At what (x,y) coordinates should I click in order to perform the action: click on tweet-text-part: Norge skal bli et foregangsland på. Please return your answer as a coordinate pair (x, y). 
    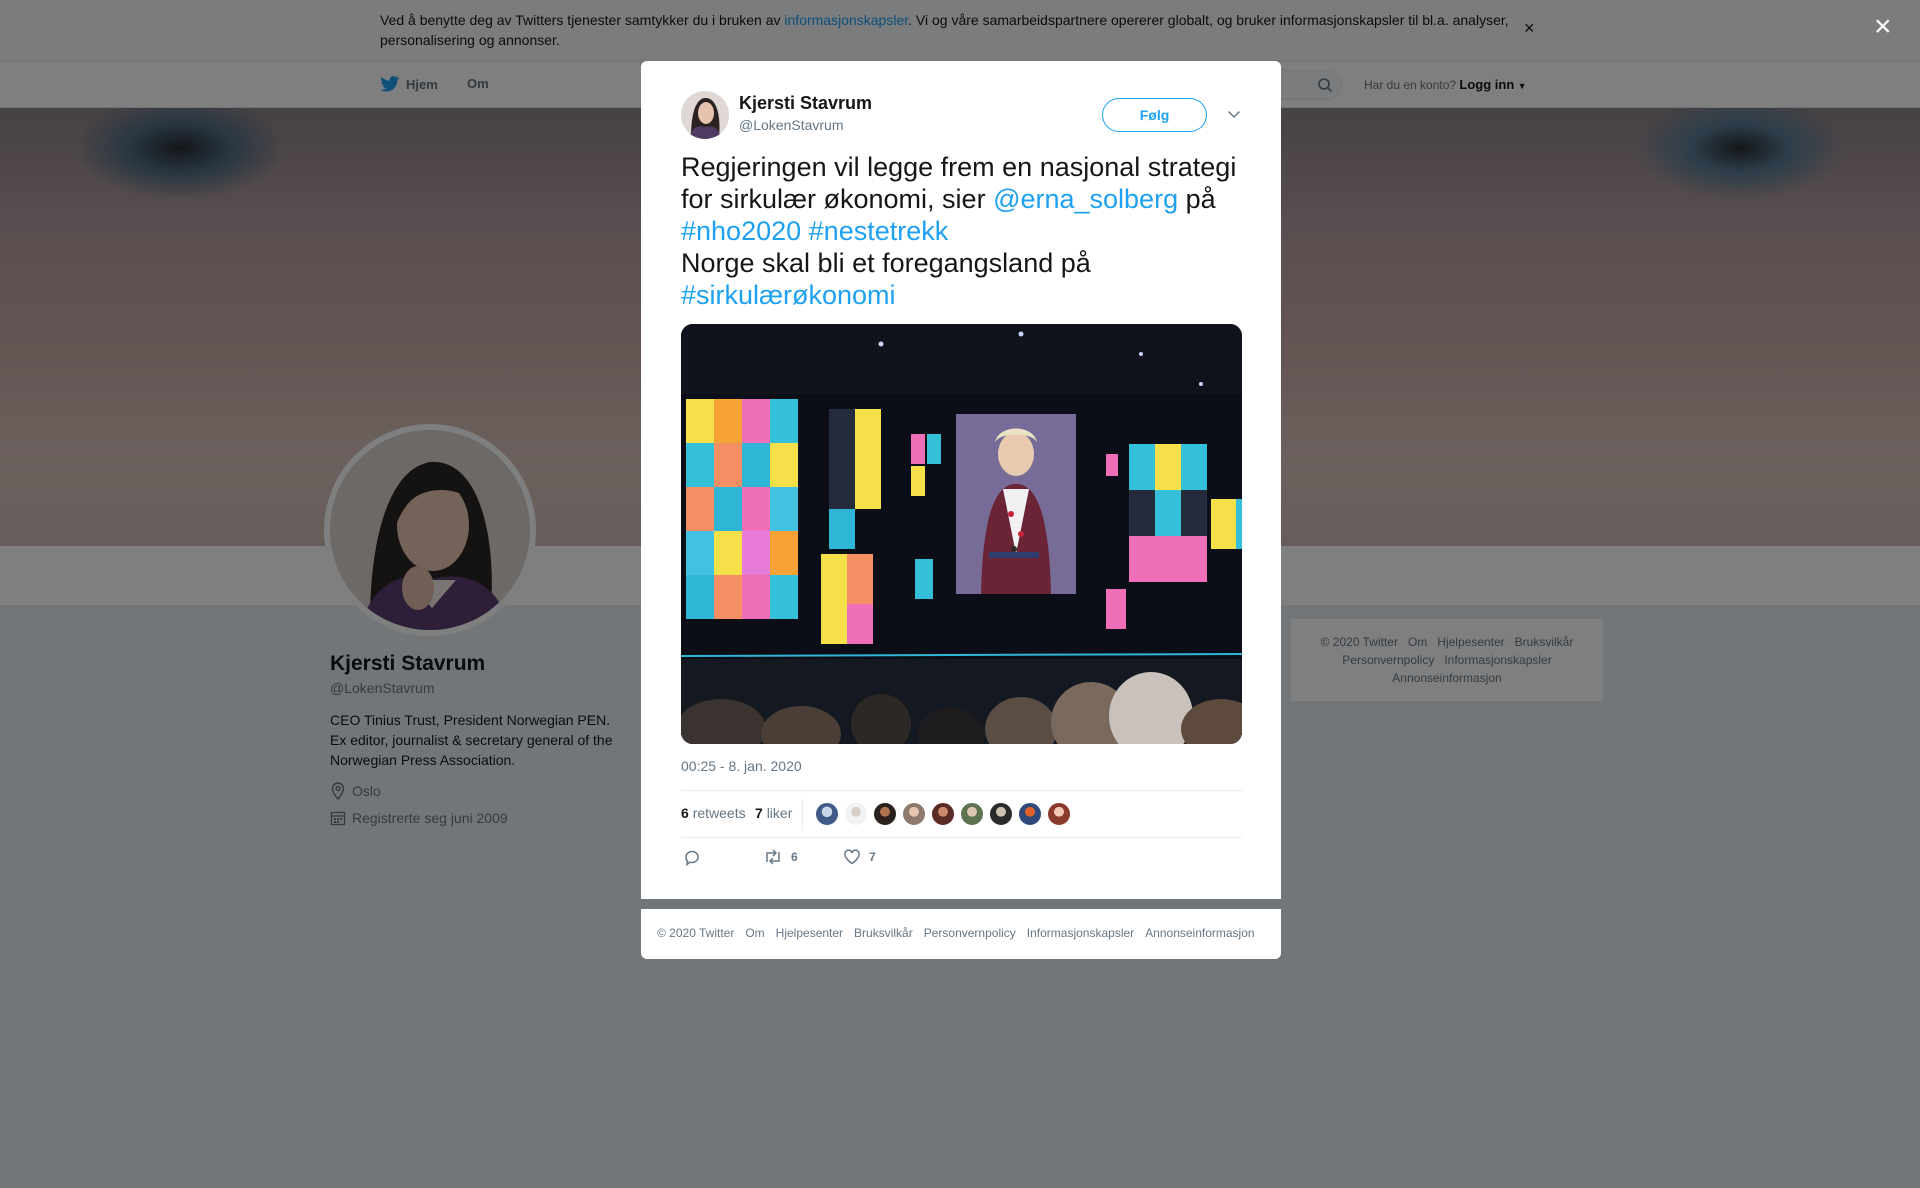
    Looking at the image, I should click on (886, 263).